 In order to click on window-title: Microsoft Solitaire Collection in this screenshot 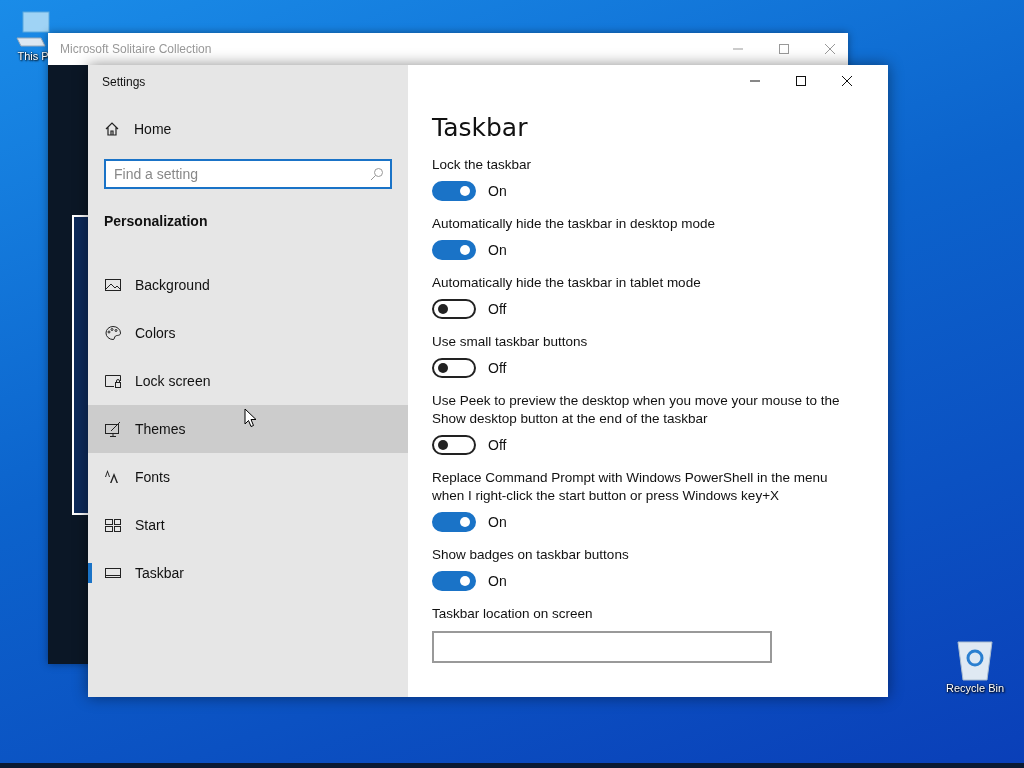, I will do `click(136, 49)`.